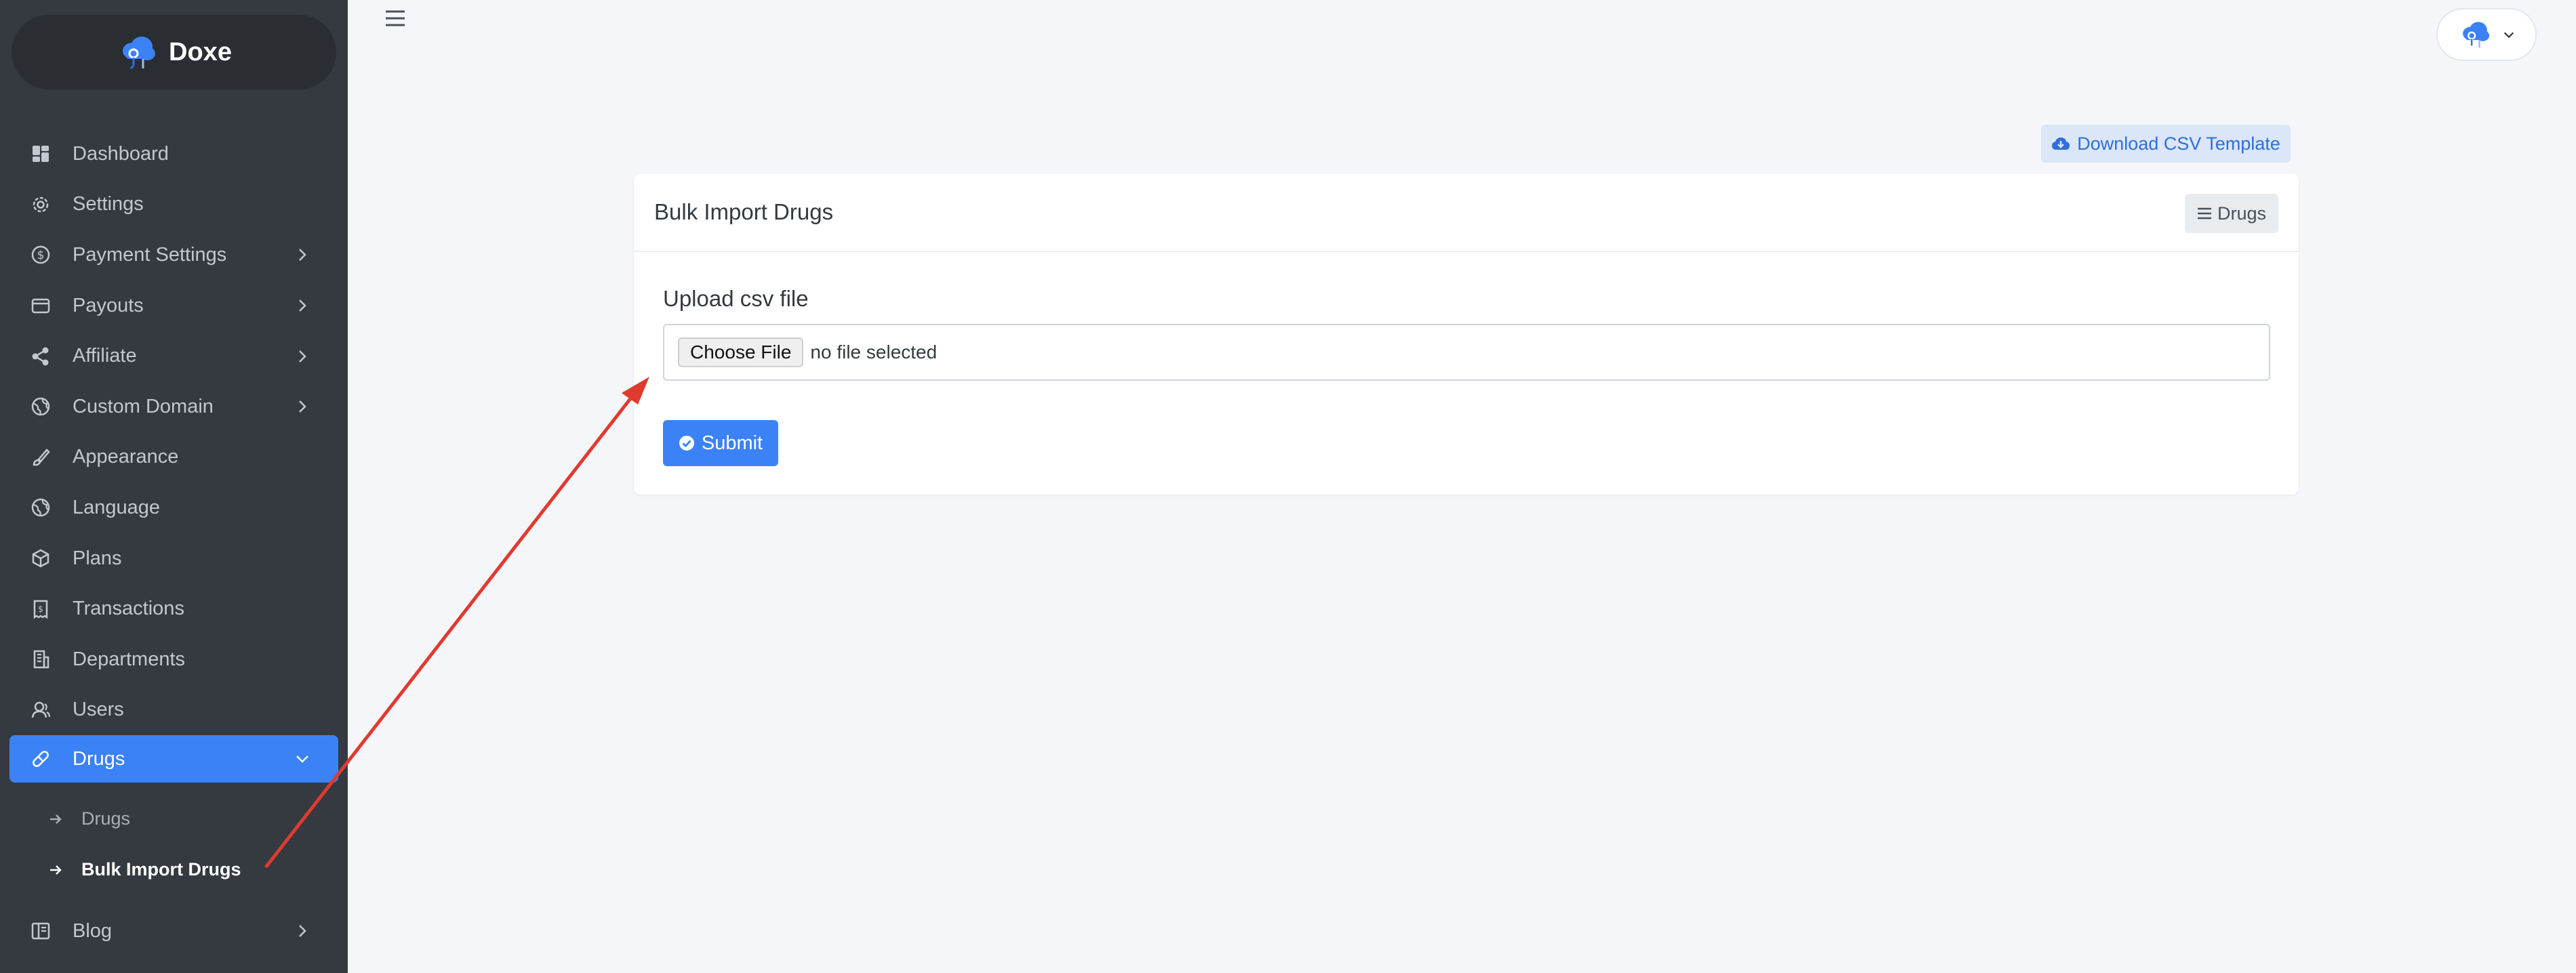 The image size is (2576, 973). I want to click on sidebar-item-label: Departments, so click(129, 659).